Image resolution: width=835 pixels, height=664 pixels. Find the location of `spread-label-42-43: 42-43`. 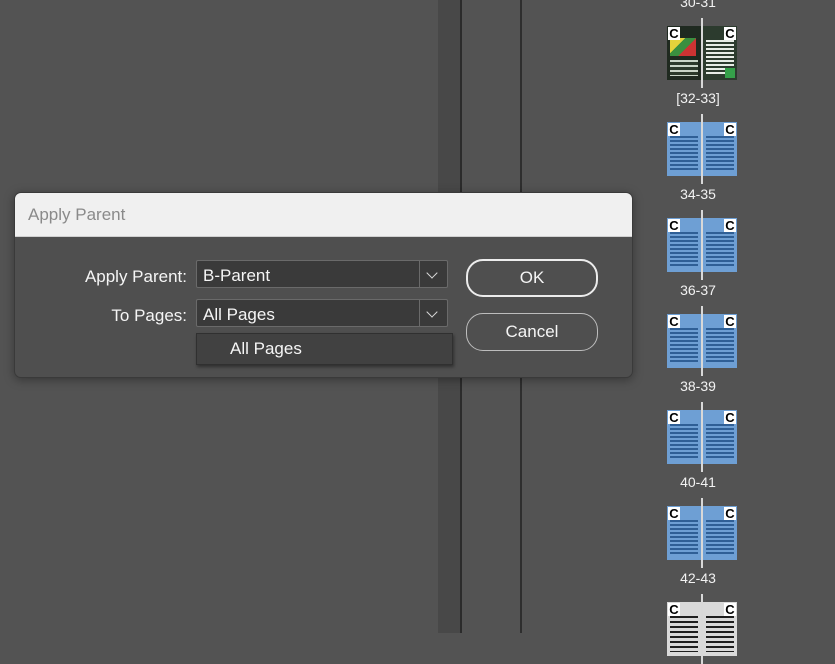

spread-label-42-43: 42-43 is located at coordinates (698, 578).